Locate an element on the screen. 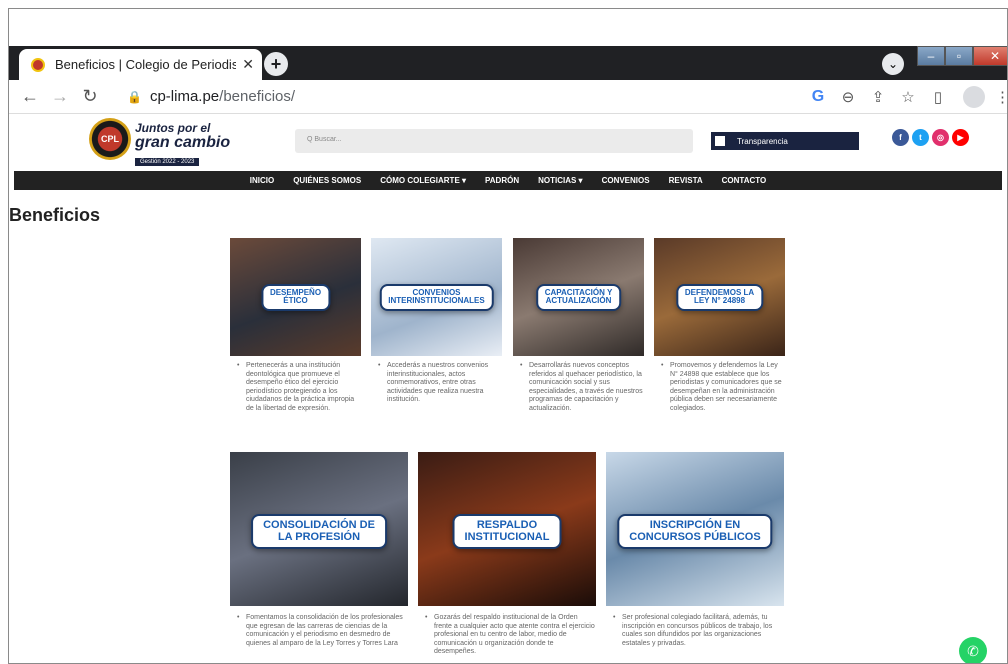 This screenshot has height=664, width=1008. social-links: f t ◎ ▶ is located at coordinates (930, 137).